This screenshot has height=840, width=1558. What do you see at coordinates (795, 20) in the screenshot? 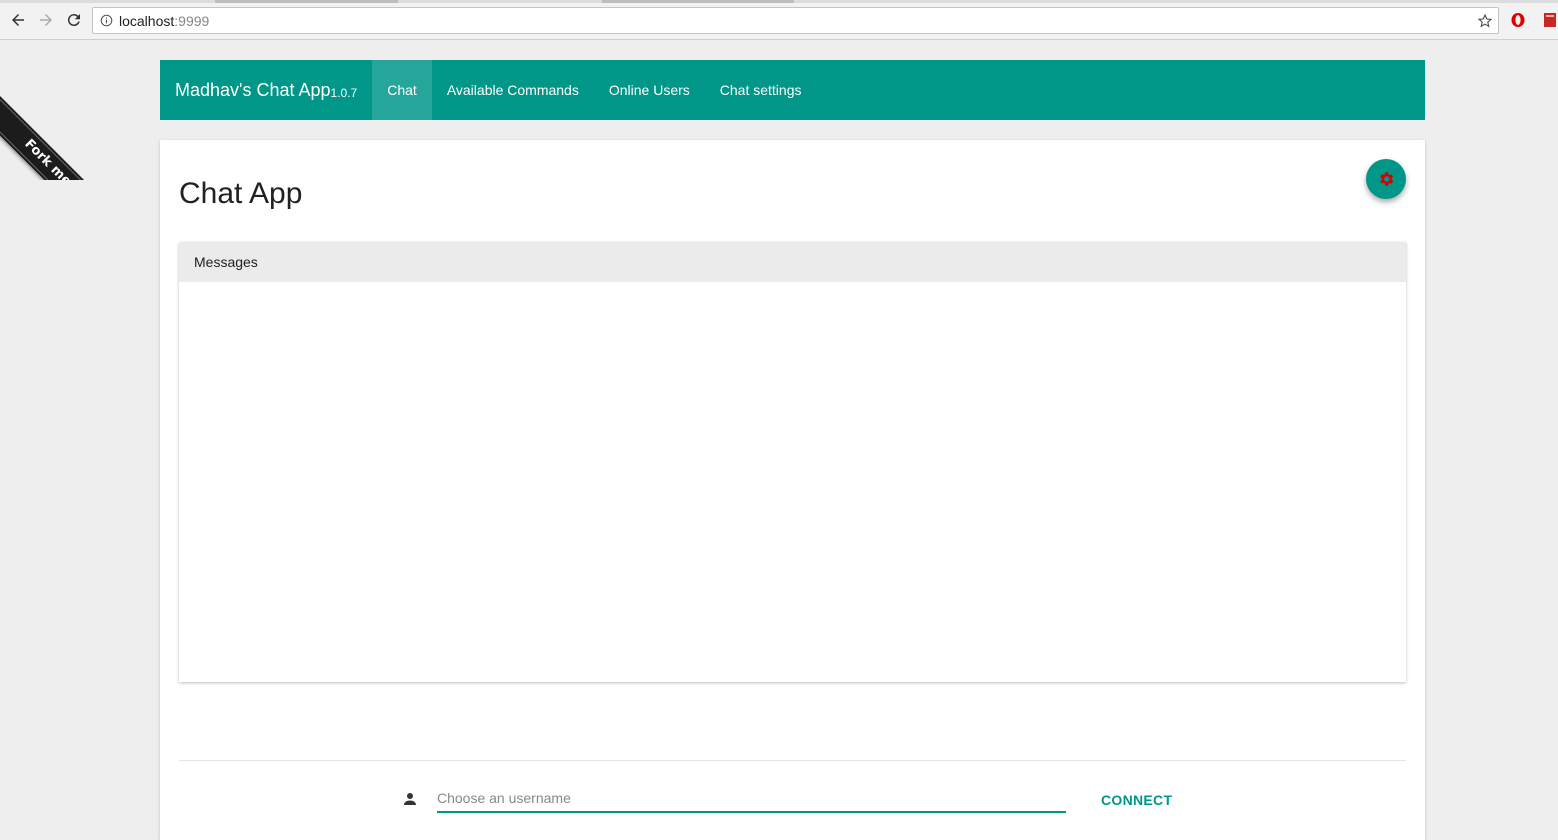
I see `address-bar: localhost:9999` at bounding box center [795, 20].